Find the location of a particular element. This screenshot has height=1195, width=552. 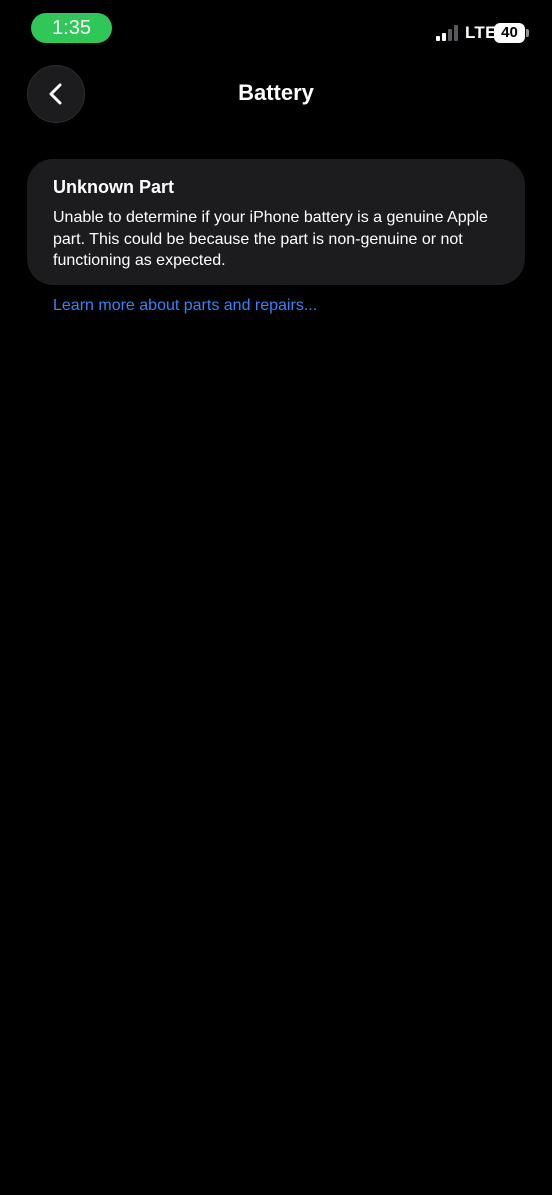

network-type: LTE is located at coordinates (481, 32).